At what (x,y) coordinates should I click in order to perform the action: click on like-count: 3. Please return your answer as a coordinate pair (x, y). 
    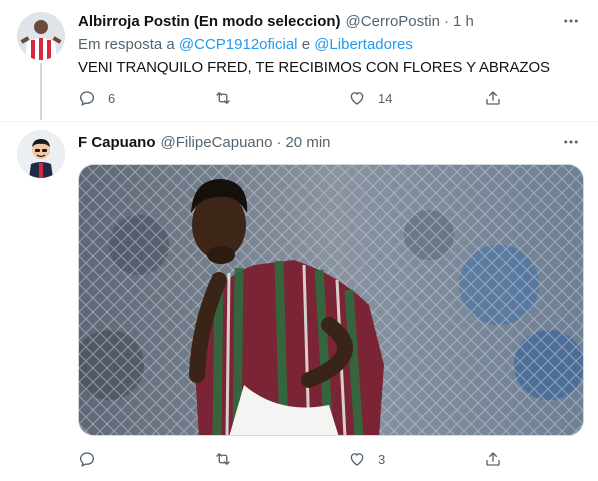
    Looking at the image, I should click on (382, 459).